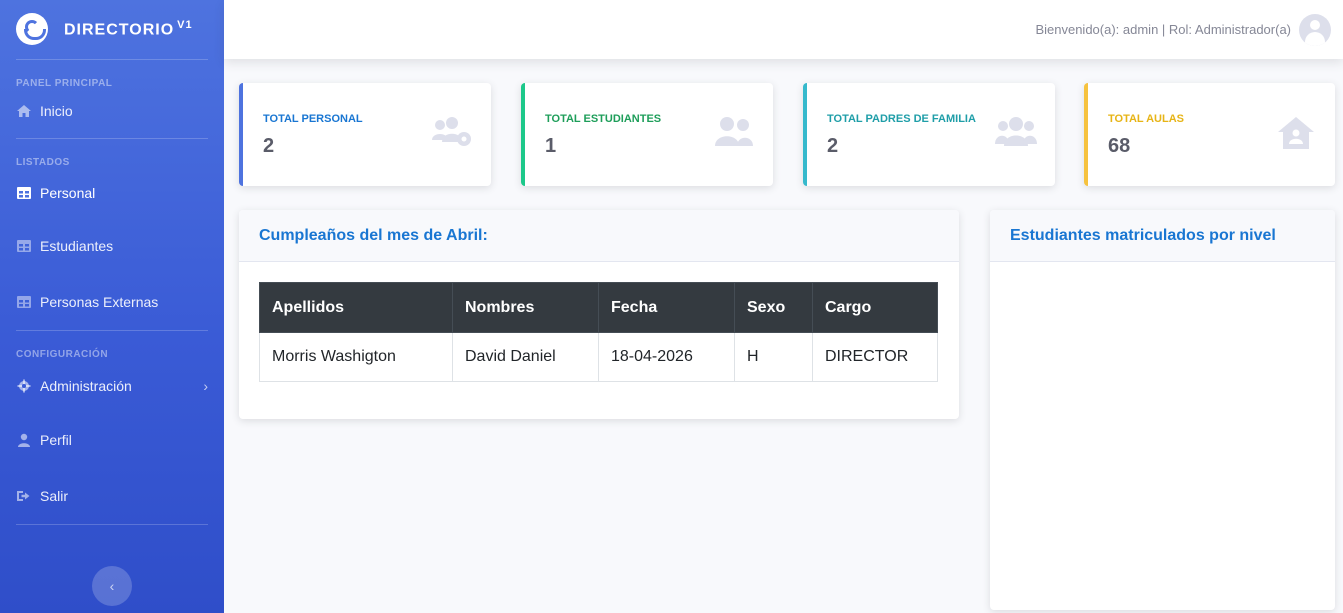  I want to click on stat-value: 1, so click(551, 146).